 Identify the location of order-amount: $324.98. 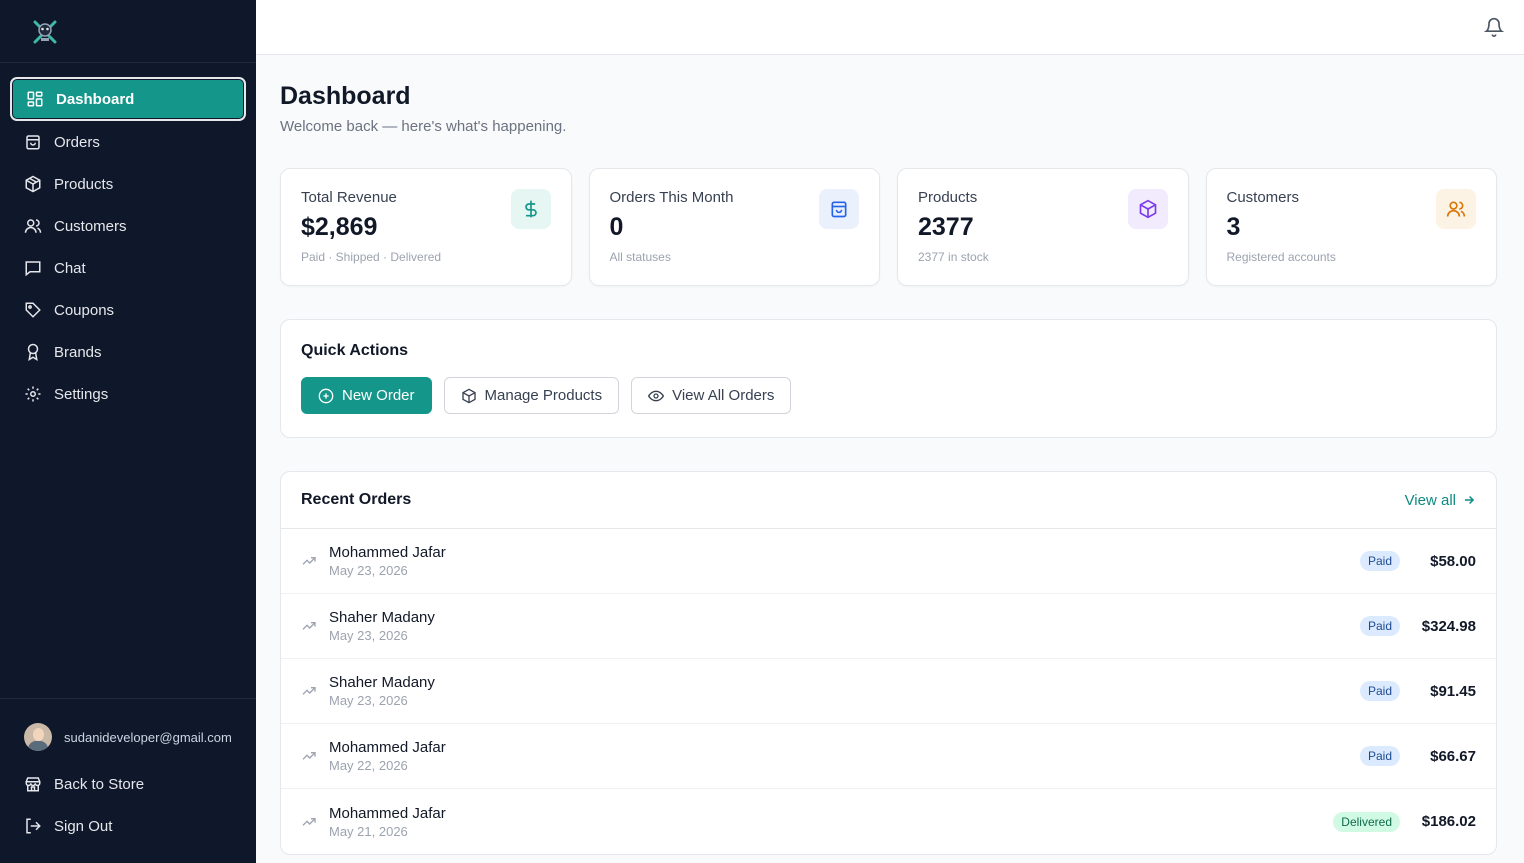
(1448, 626).